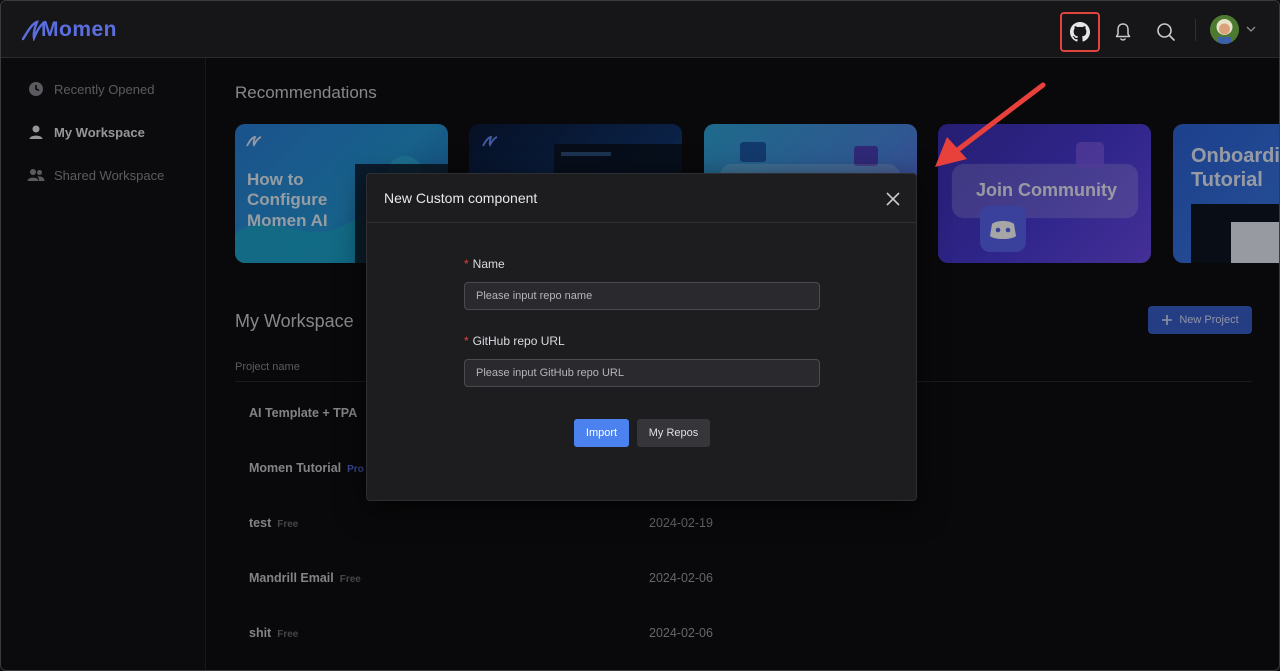 The image size is (1280, 671). I want to click on my-repos-button: My Repos, so click(673, 433).